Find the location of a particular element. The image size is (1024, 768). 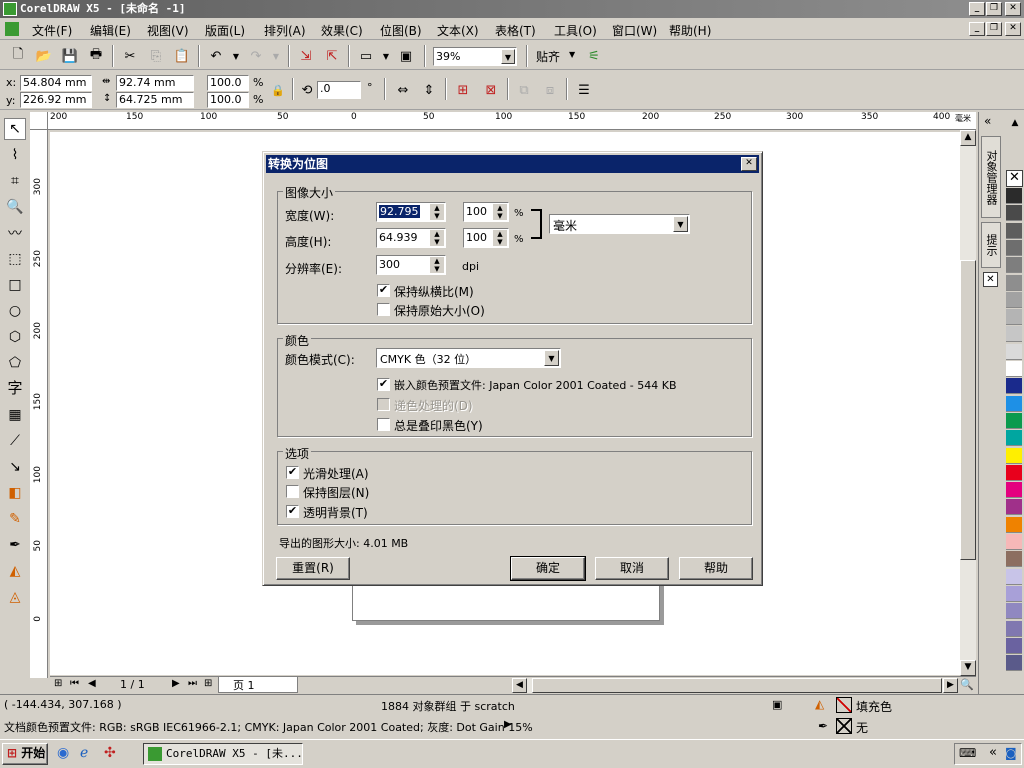

save-icon: 💾 is located at coordinates (70, 56).